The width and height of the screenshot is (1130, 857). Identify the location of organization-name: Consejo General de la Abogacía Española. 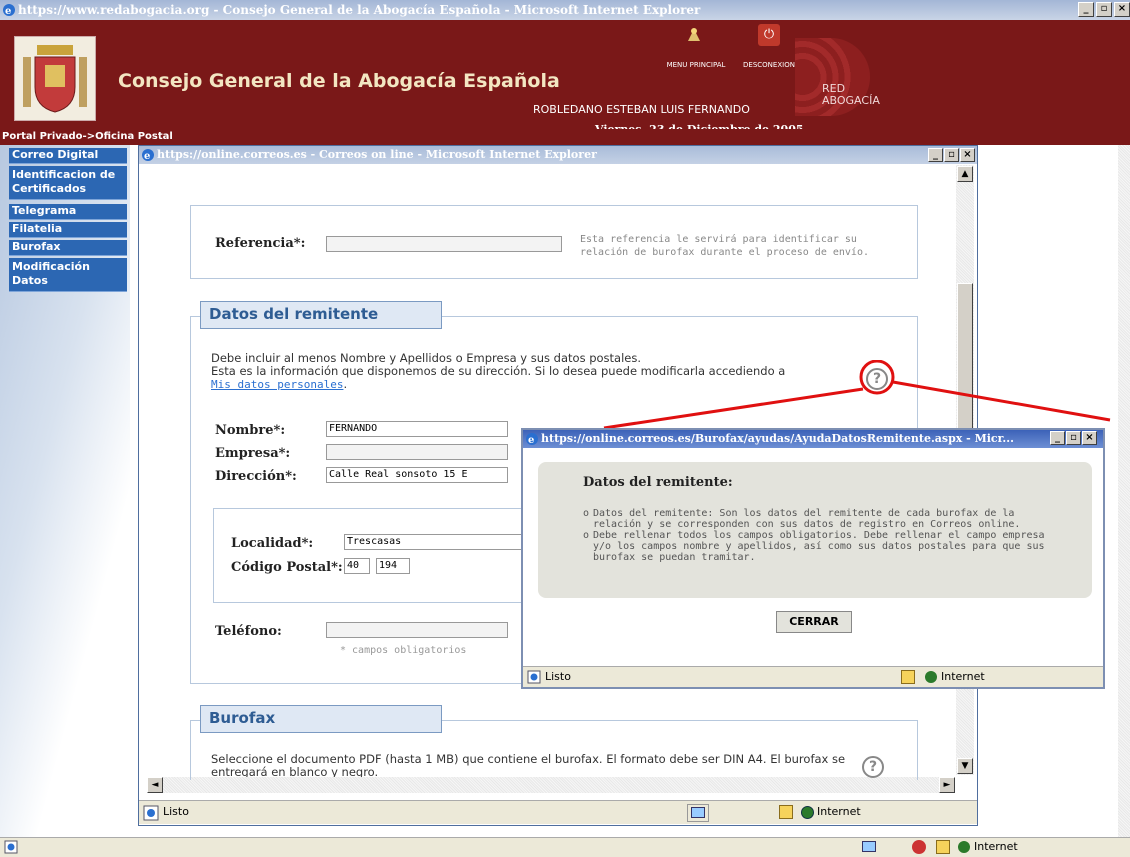
(339, 81).